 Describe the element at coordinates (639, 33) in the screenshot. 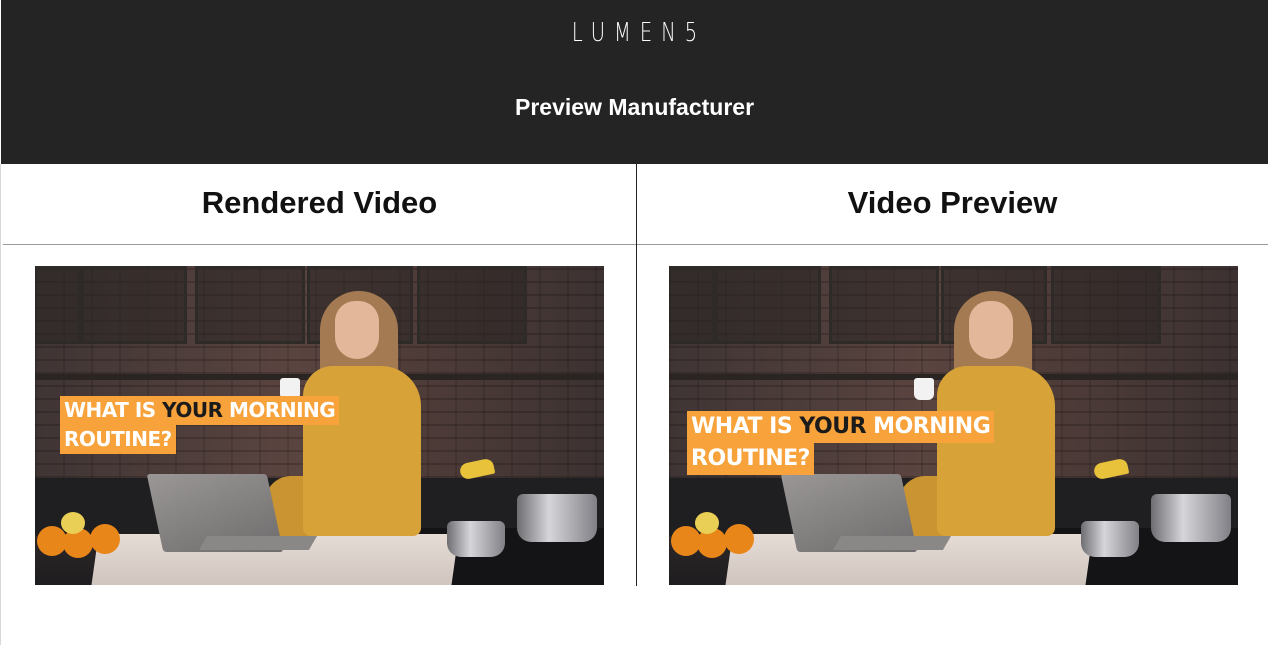

I see `lumen5-logo: LUMEN5` at that location.